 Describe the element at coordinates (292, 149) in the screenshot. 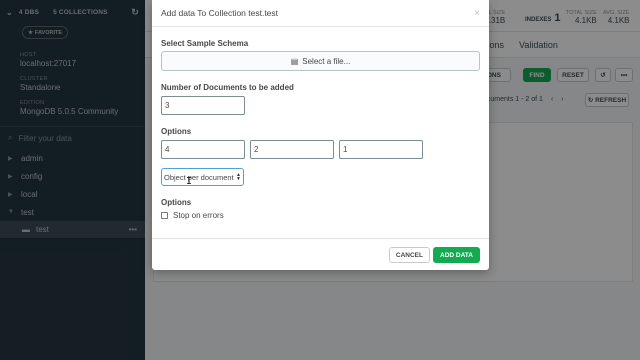

I see `option-input-2: 2` at that location.